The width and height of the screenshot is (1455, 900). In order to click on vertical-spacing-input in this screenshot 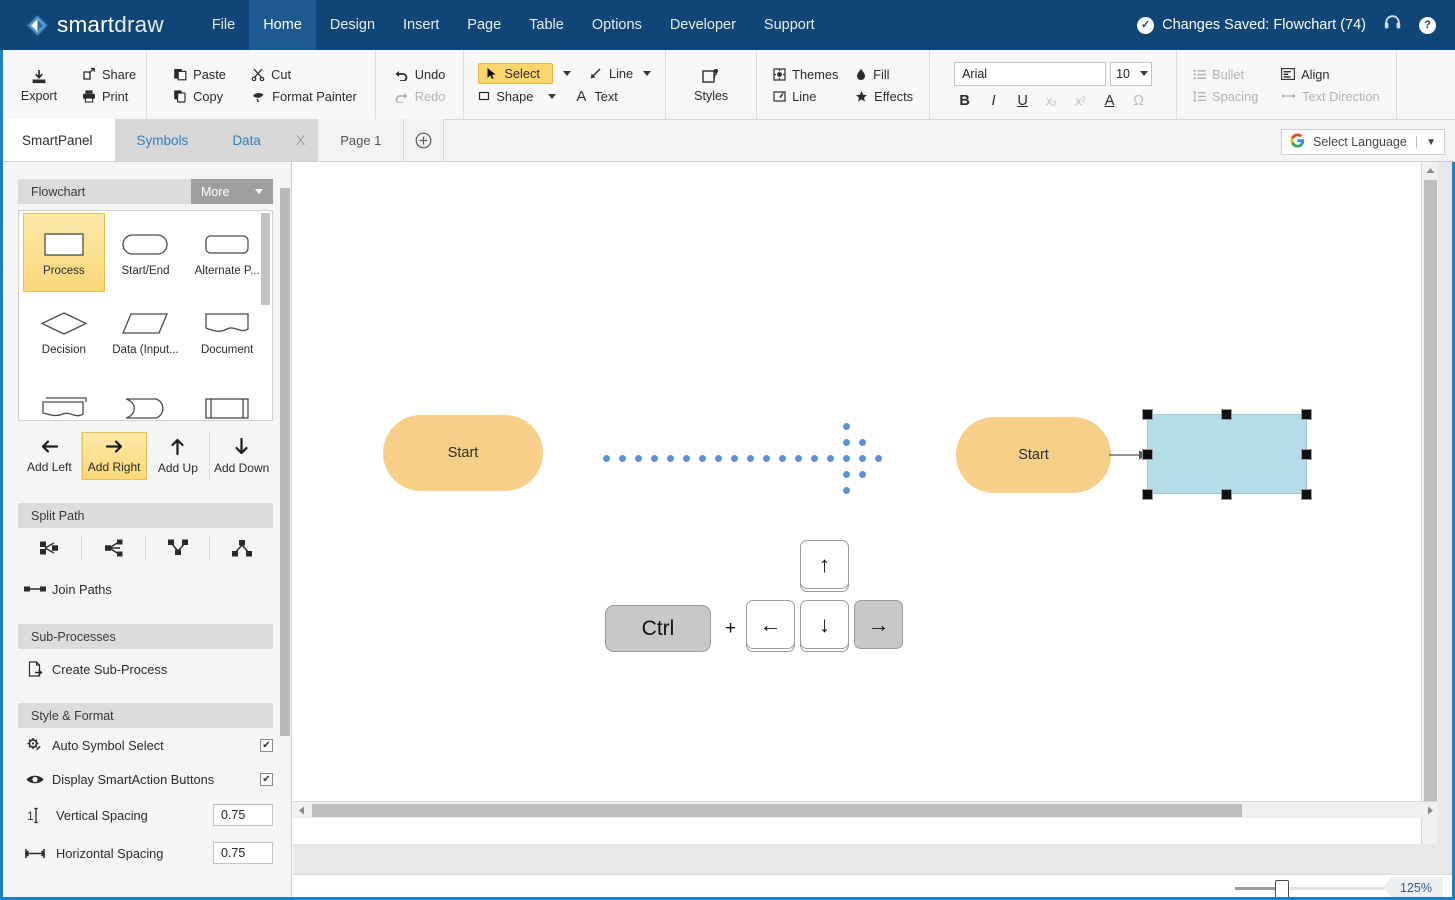, I will do `click(243, 815)`.